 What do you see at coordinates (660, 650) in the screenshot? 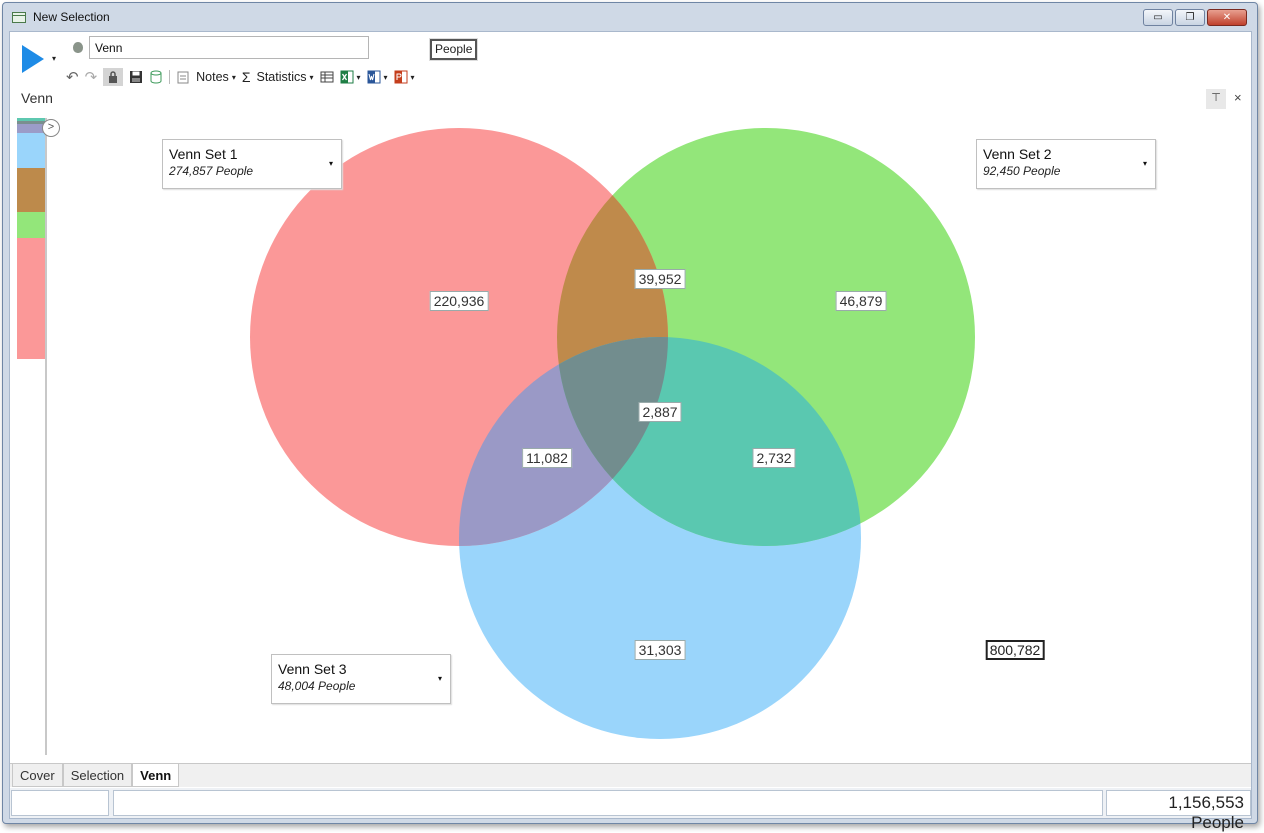
I see `region-only-set3-label: 31,303` at bounding box center [660, 650].